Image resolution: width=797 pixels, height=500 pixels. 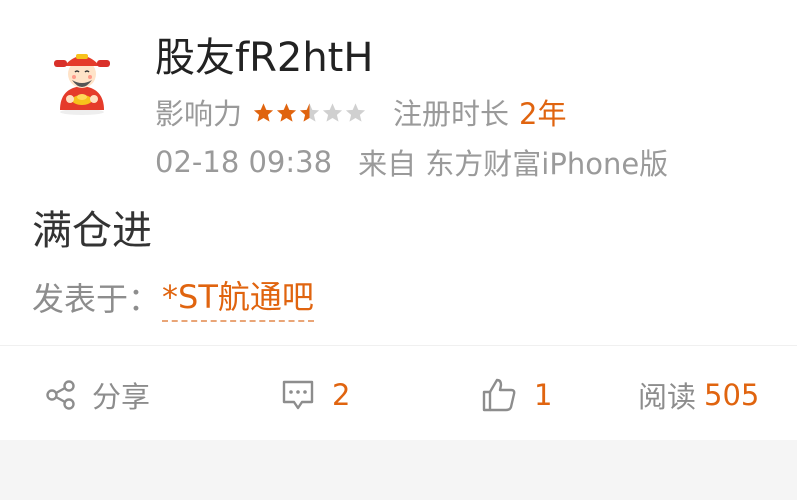 I want to click on thumbs-up-icon, so click(x=499, y=395).